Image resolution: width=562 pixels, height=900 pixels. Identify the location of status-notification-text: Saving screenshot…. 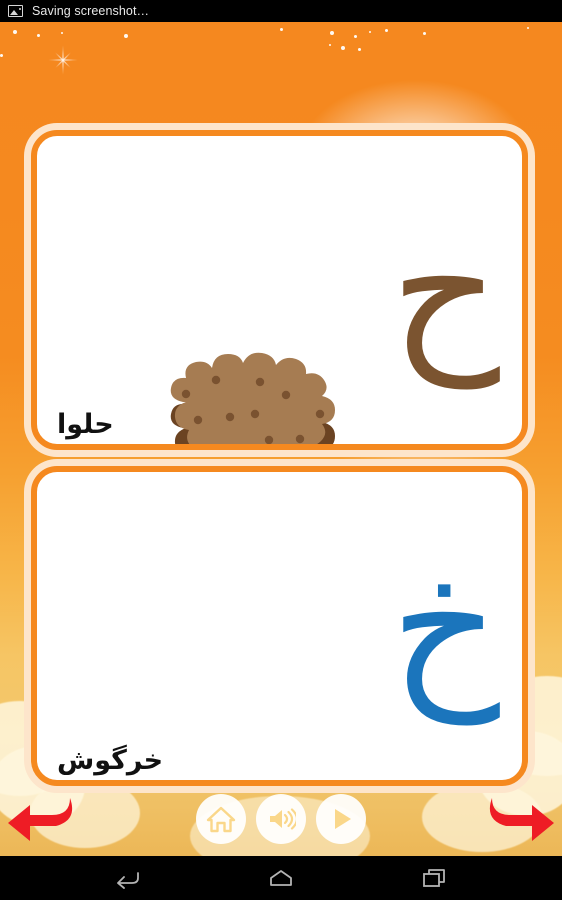
(91, 11).